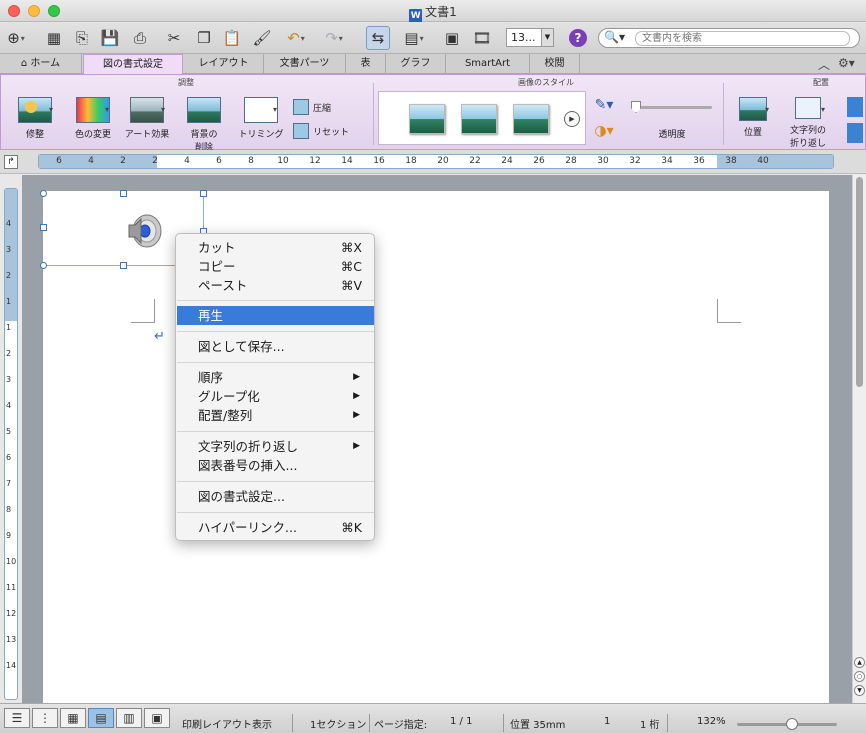 The image size is (866, 733). I want to click on more-styles-icon: ▶, so click(572, 119).